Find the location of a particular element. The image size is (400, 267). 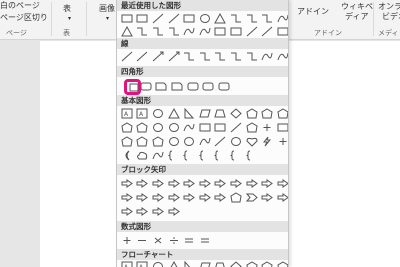

multiply-icon is located at coordinates (158, 240).